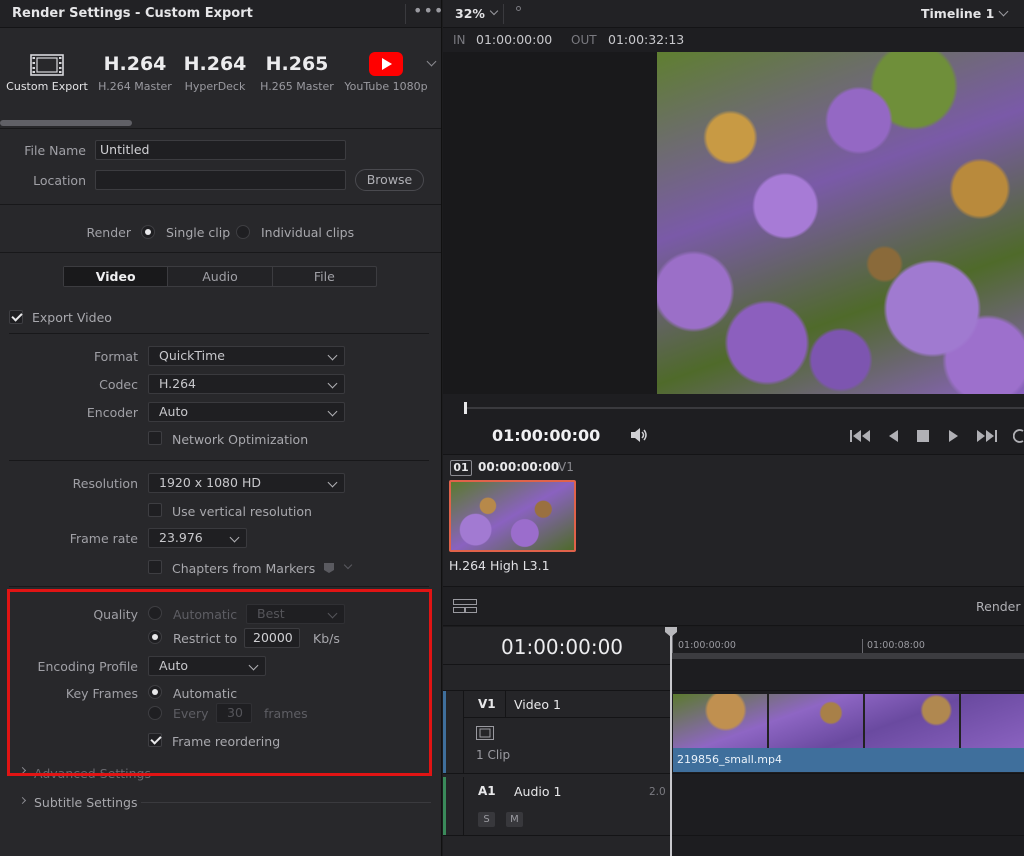 The image size is (1024, 856). Describe the element at coordinates (461, 468) in the screenshot. I see `clip-index-badge: 01` at that location.